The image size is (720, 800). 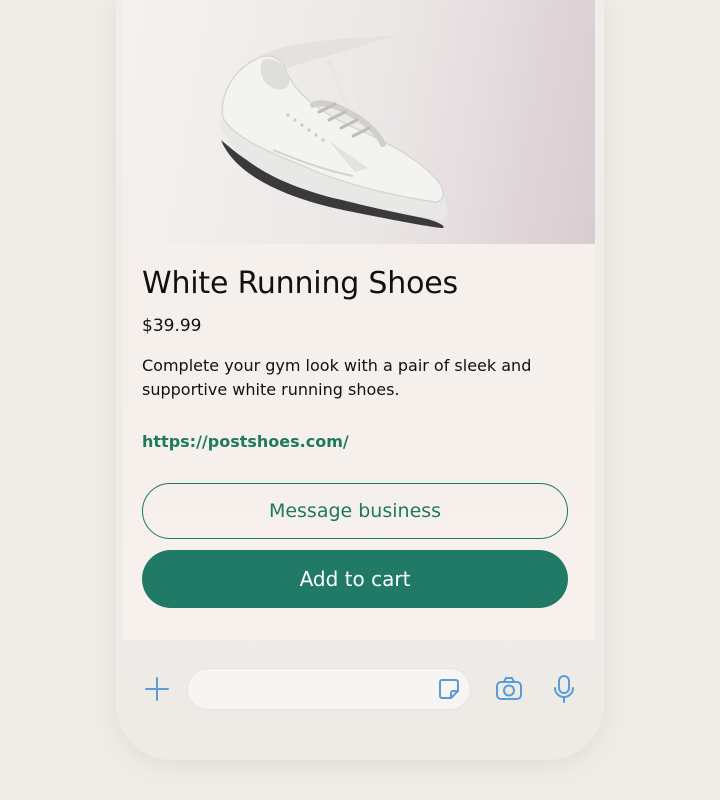 What do you see at coordinates (355, 511) in the screenshot?
I see `message-business-button: Message business` at bounding box center [355, 511].